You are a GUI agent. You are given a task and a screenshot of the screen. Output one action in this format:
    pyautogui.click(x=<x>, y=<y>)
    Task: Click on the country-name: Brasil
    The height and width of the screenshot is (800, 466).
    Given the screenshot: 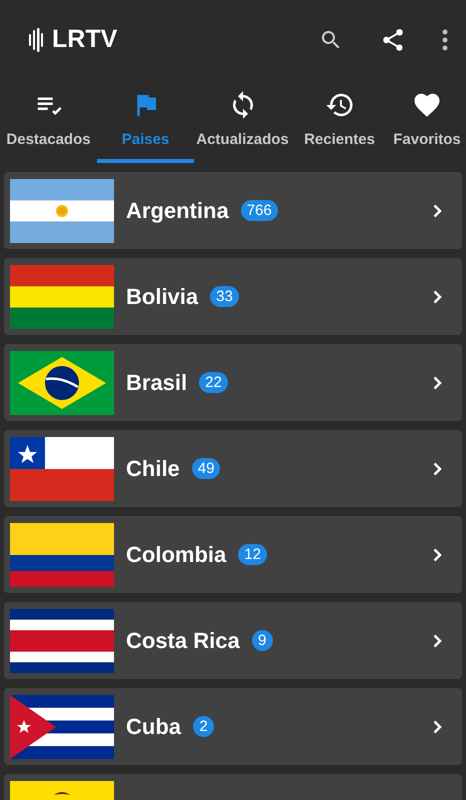 What is the action you would take?
    pyautogui.click(x=157, y=383)
    